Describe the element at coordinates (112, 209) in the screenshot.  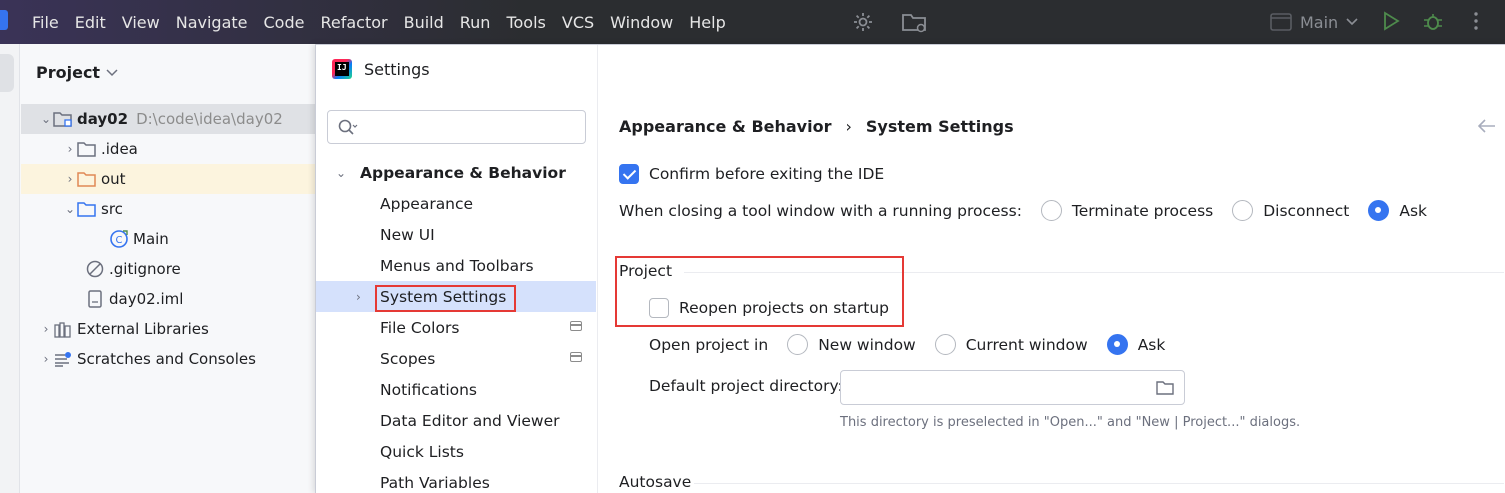
I see `tree-item-label: src` at that location.